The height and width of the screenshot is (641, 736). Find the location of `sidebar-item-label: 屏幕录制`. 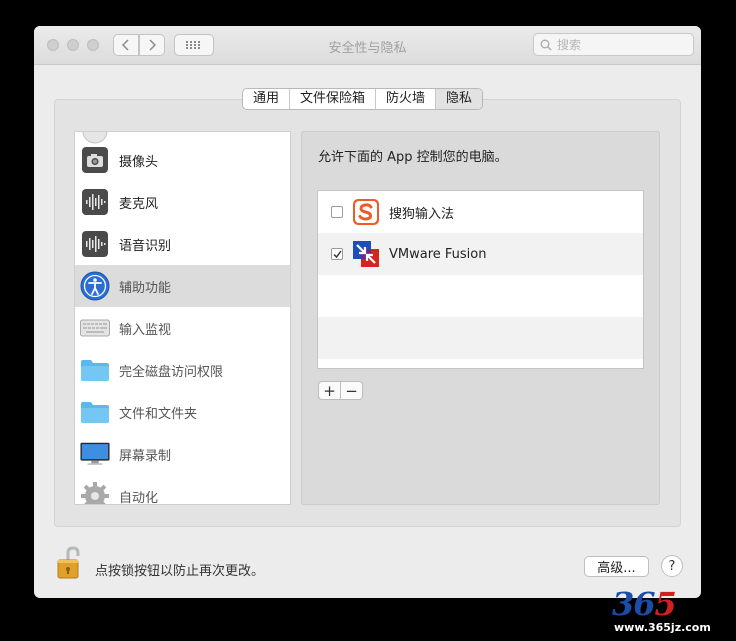

sidebar-item-label: 屏幕录制 is located at coordinates (145, 456).